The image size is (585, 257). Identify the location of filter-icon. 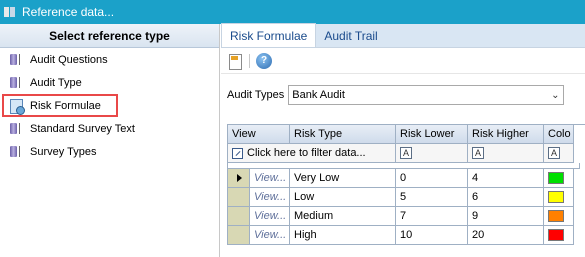
(237, 153).